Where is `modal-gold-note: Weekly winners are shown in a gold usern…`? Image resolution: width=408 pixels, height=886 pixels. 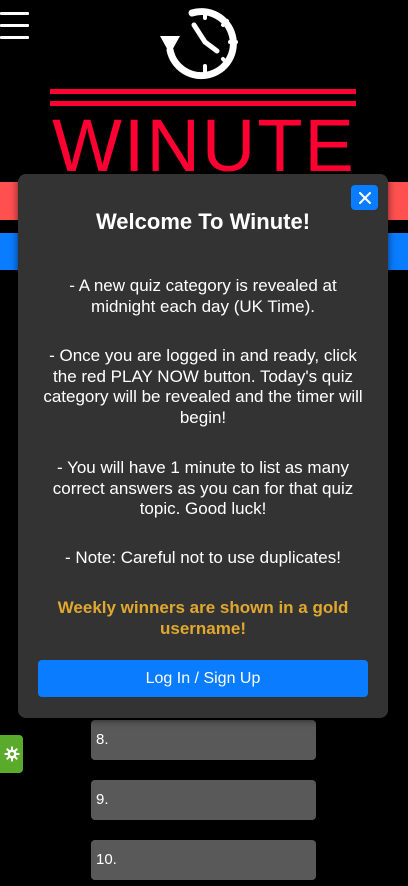
modal-gold-note: Weekly winners are shown in a gold usern… is located at coordinates (203, 618).